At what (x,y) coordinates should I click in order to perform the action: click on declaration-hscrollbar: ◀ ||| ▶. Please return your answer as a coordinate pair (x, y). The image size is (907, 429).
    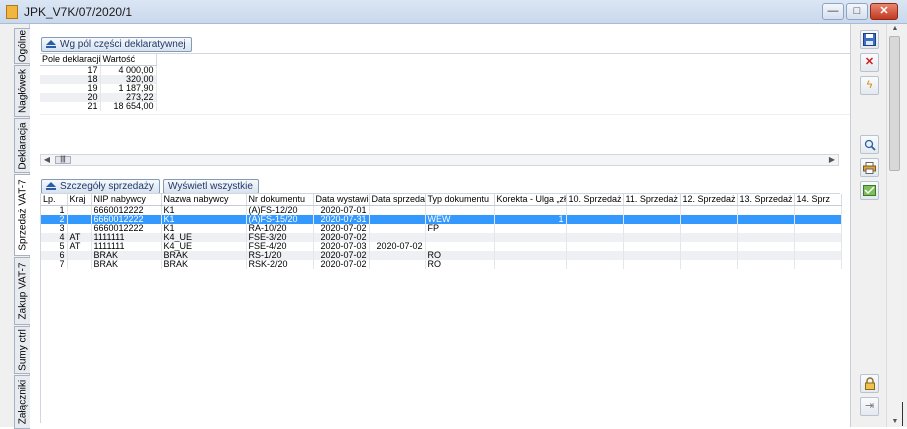
    Looking at the image, I should click on (439, 160).